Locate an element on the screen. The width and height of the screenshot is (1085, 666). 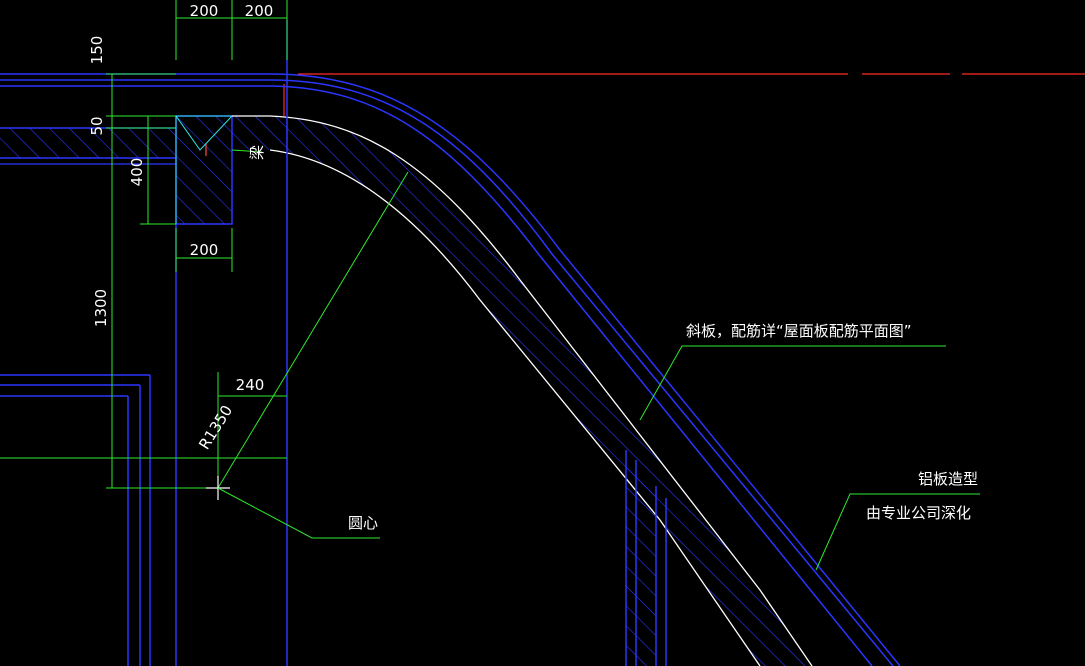
dim-top-offset: 150 is located at coordinates (97, 50).